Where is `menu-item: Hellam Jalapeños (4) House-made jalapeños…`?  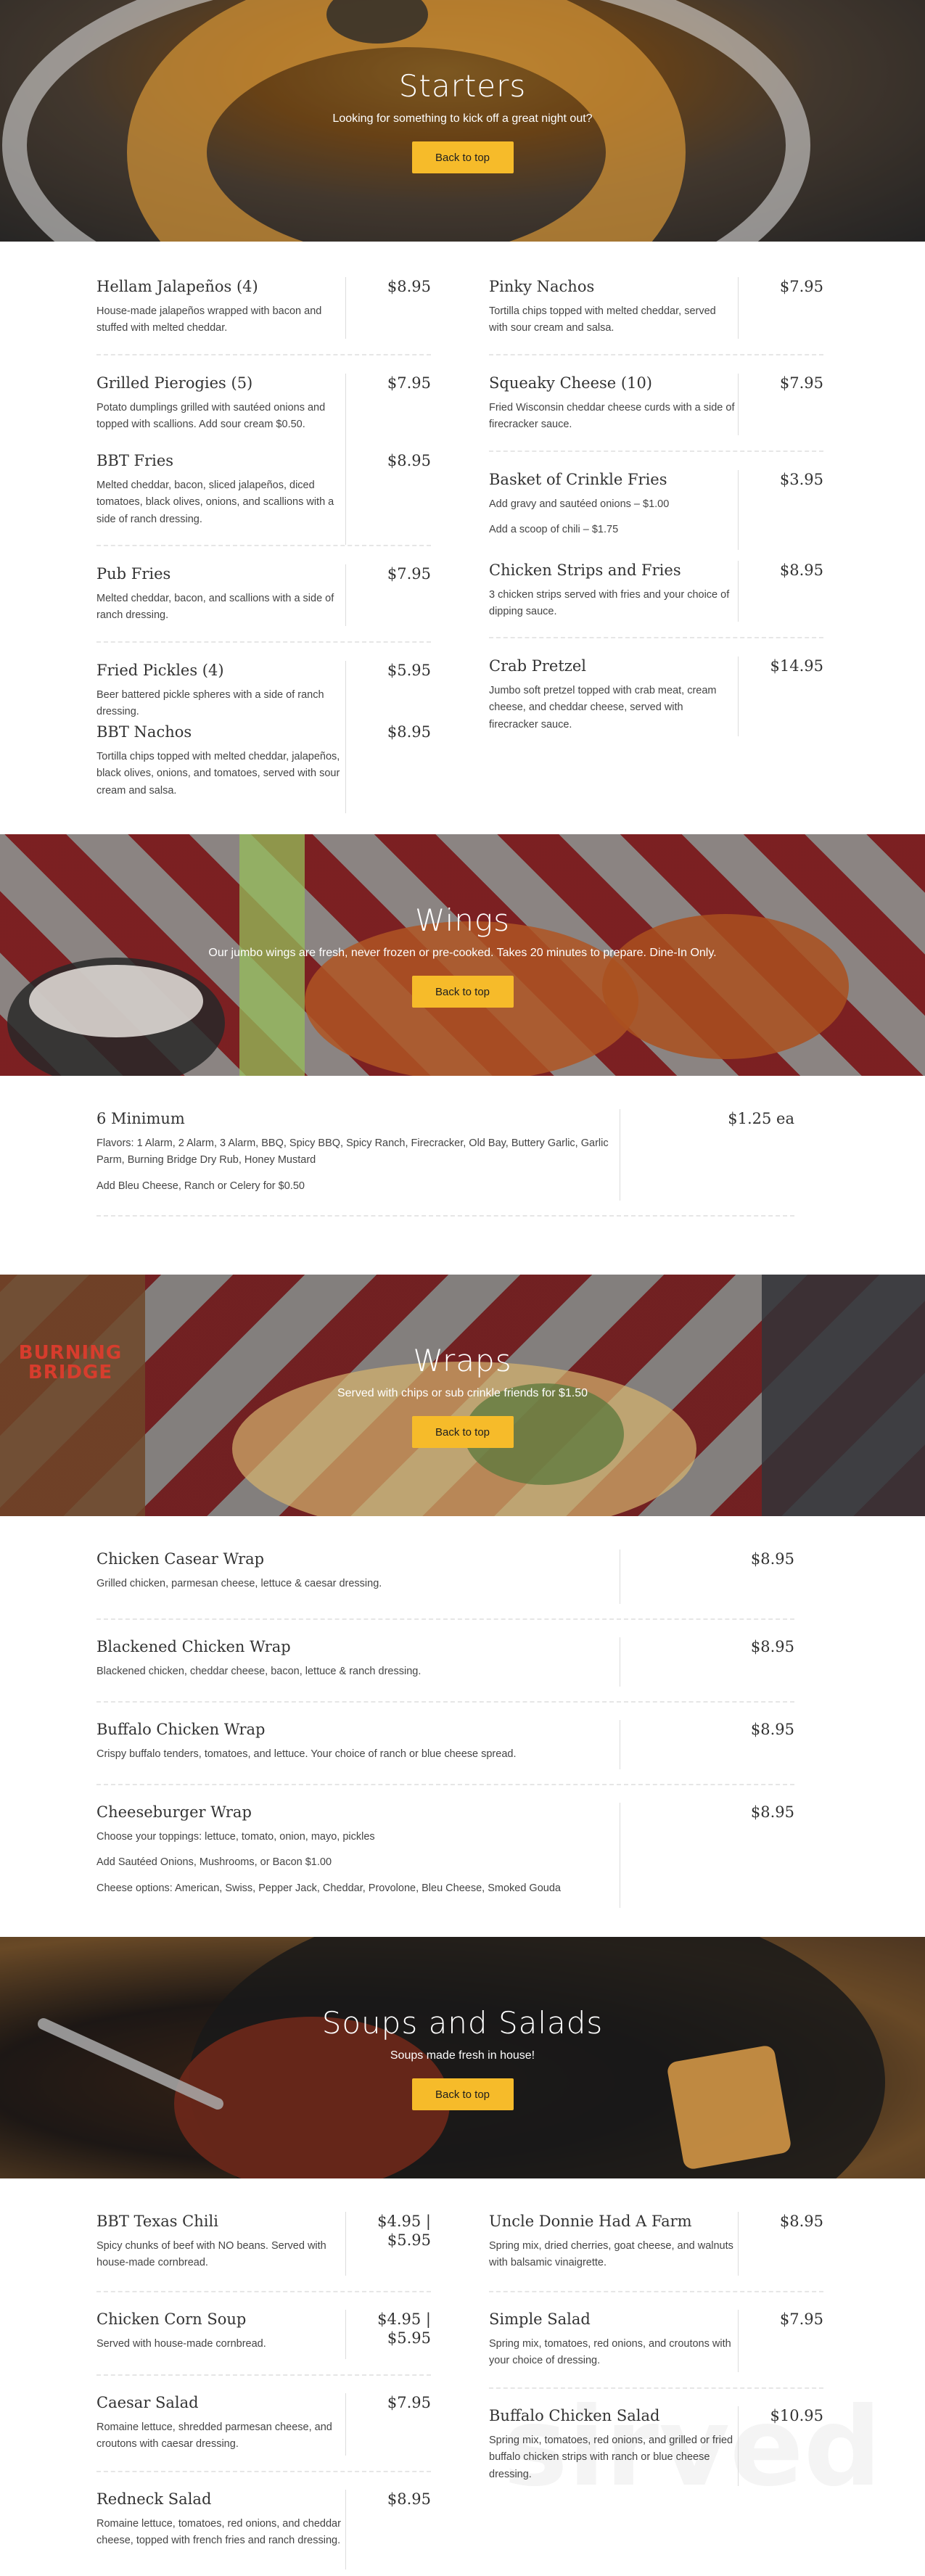 menu-item: Hellam Jalapeños (4) House-made jalapeños… is located at coordinates (263, 308).